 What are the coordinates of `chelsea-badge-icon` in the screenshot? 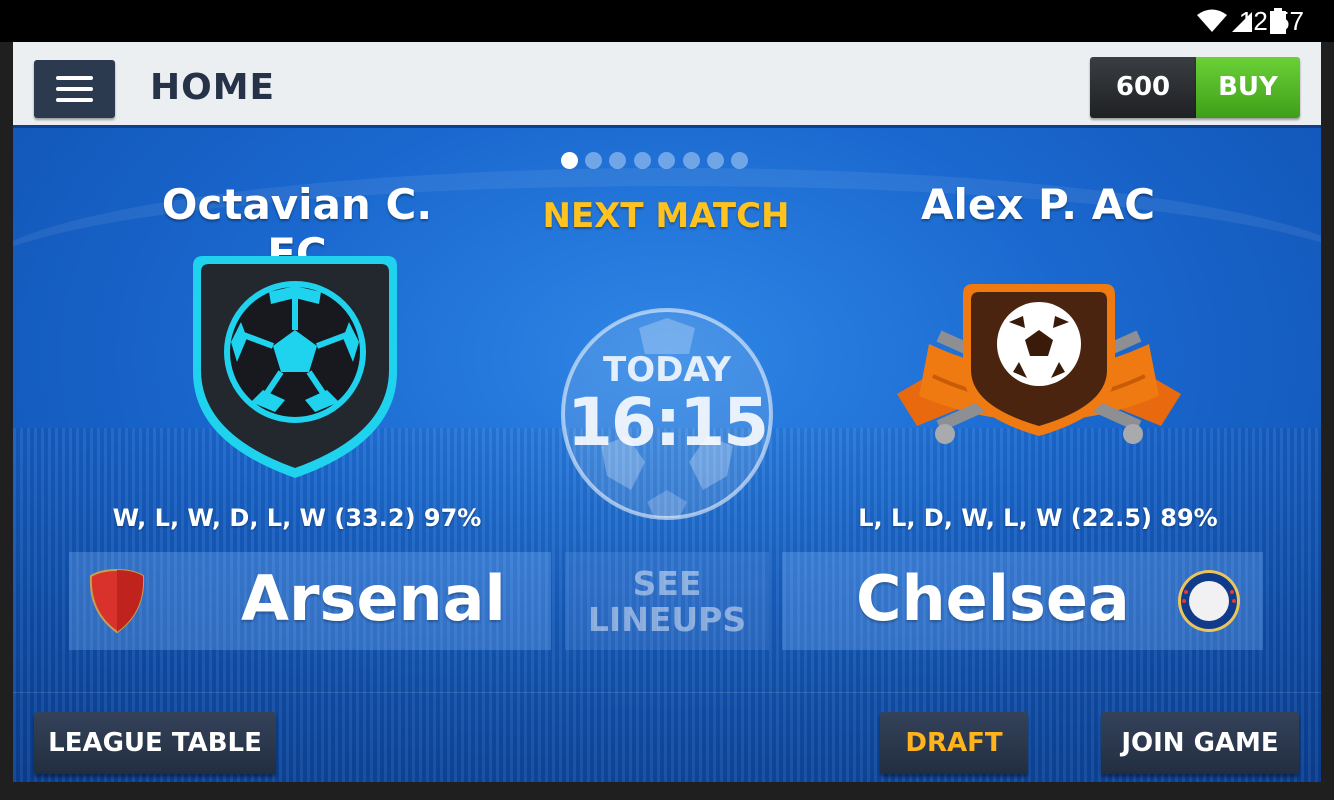 It's located at (1209, 601).